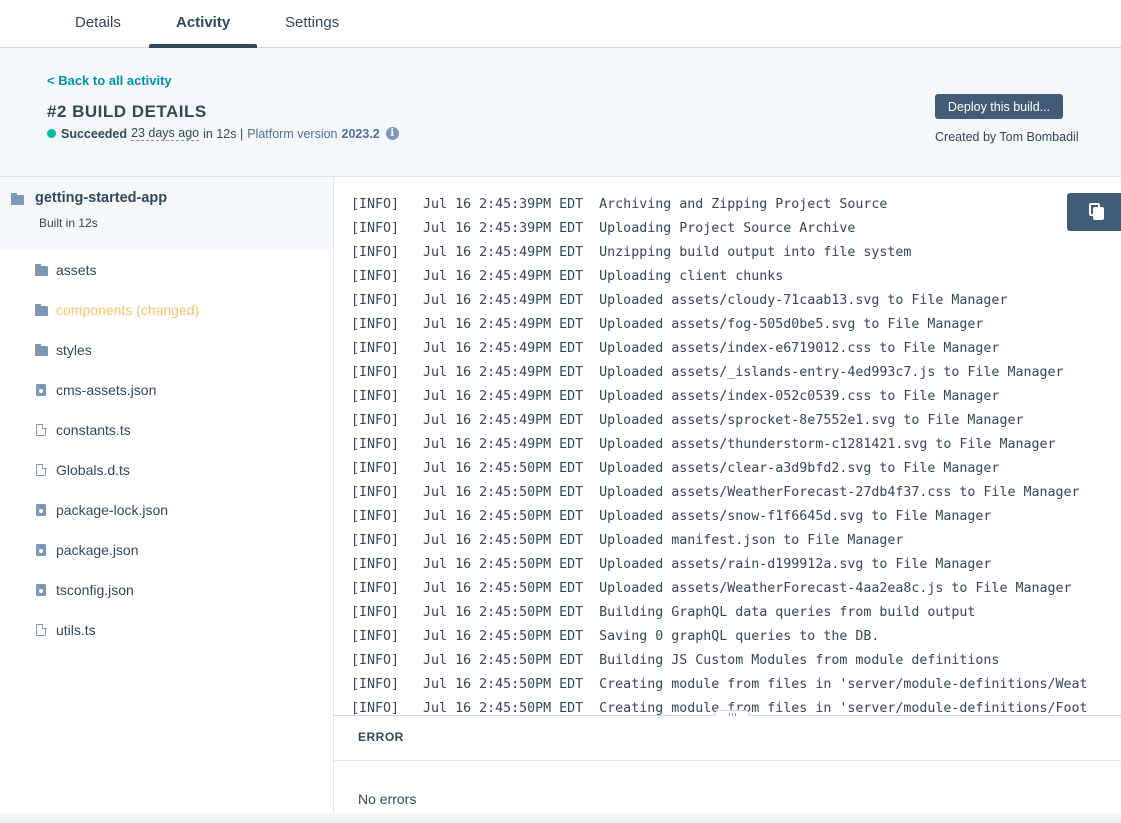 The image size is (1121, 823). I want to click on project-root-item: getting-started-app Built in 12s, so click(166, 213).